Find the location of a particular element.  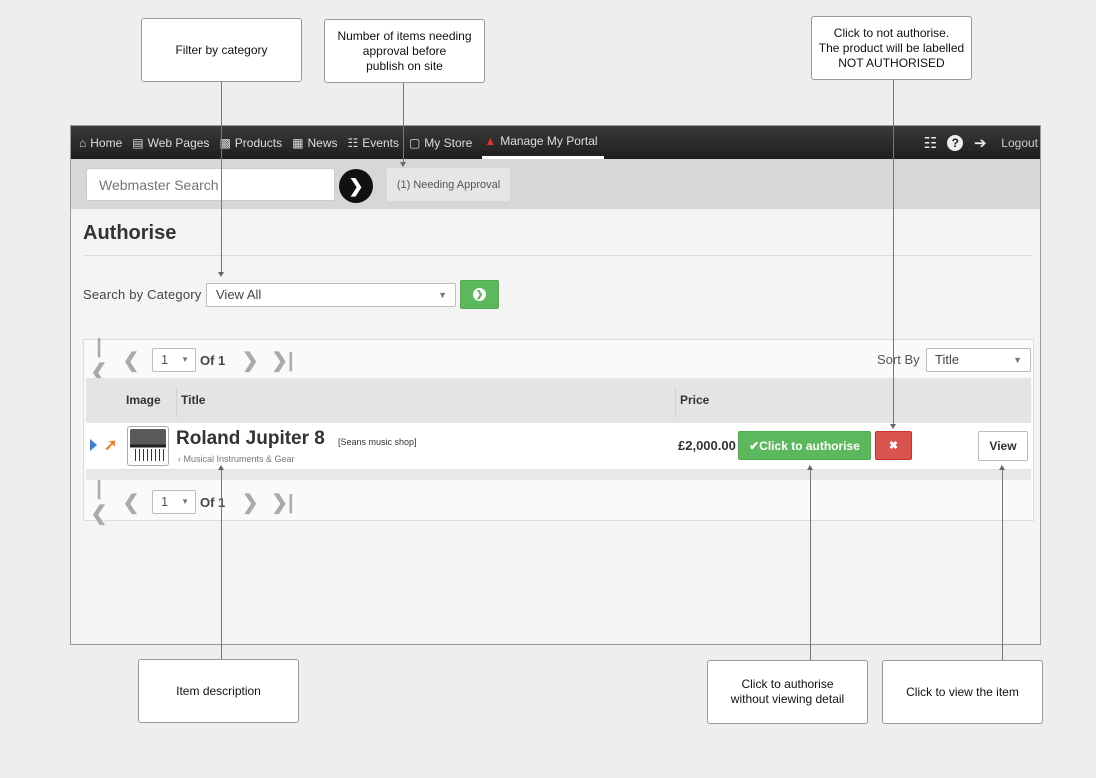

page-count: Of 1 is located at coordinates (213, 360).